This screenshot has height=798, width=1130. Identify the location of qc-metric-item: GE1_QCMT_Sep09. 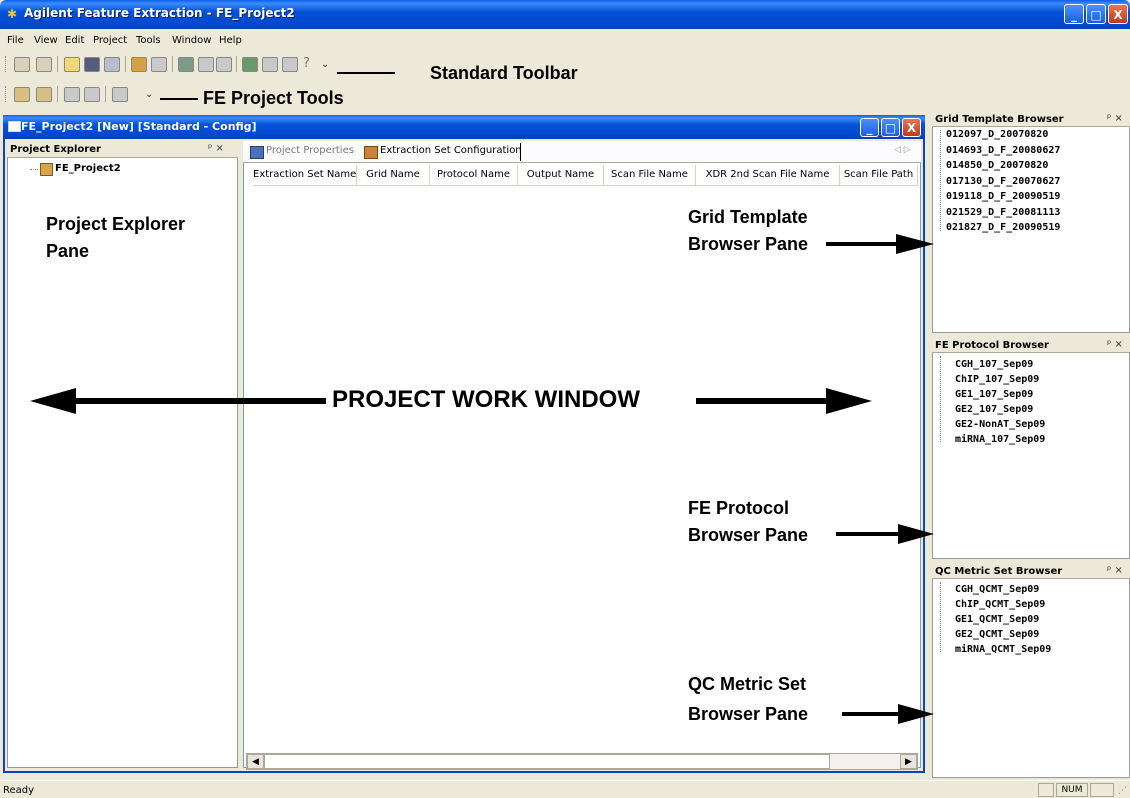
(997, 619).